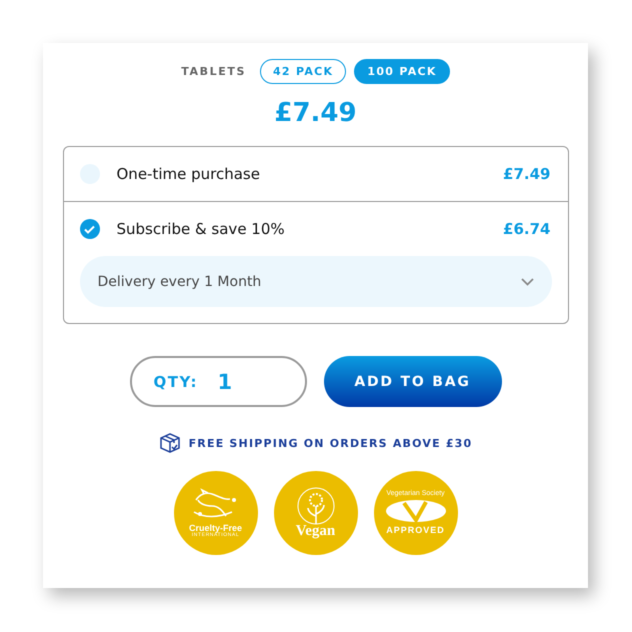 This screenshot has width=632, height=632. I want to click on product-price: £7.49, so click(315, 113).